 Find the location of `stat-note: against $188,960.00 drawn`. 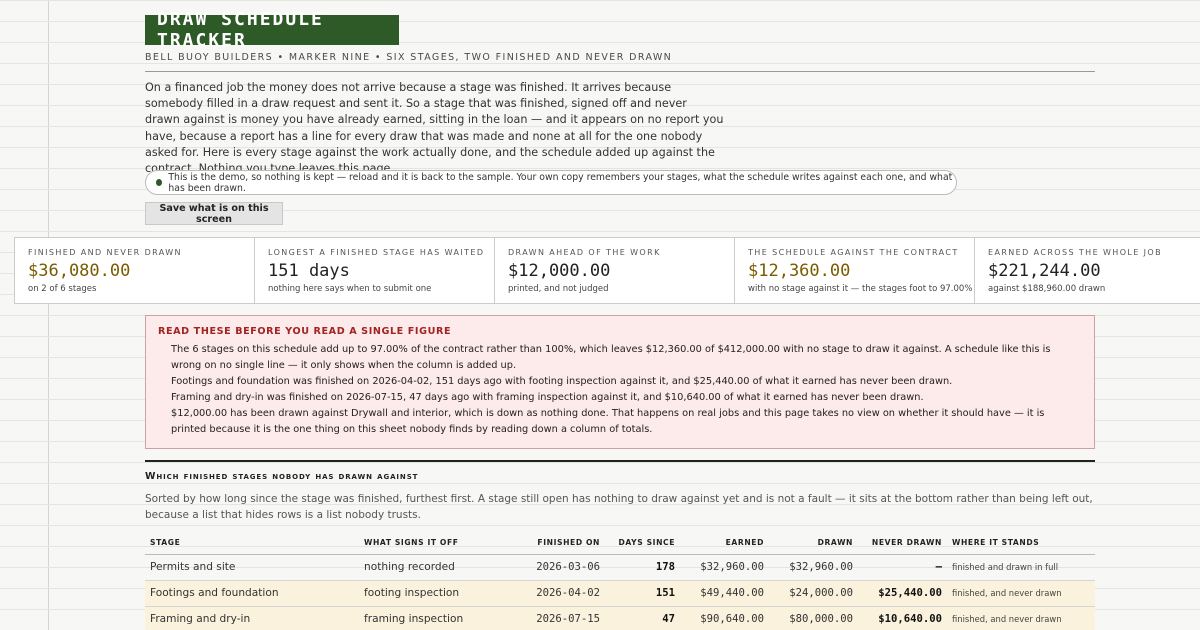

stat-note: against $188,960.00 drawn is located at coordinates (1047, 289).